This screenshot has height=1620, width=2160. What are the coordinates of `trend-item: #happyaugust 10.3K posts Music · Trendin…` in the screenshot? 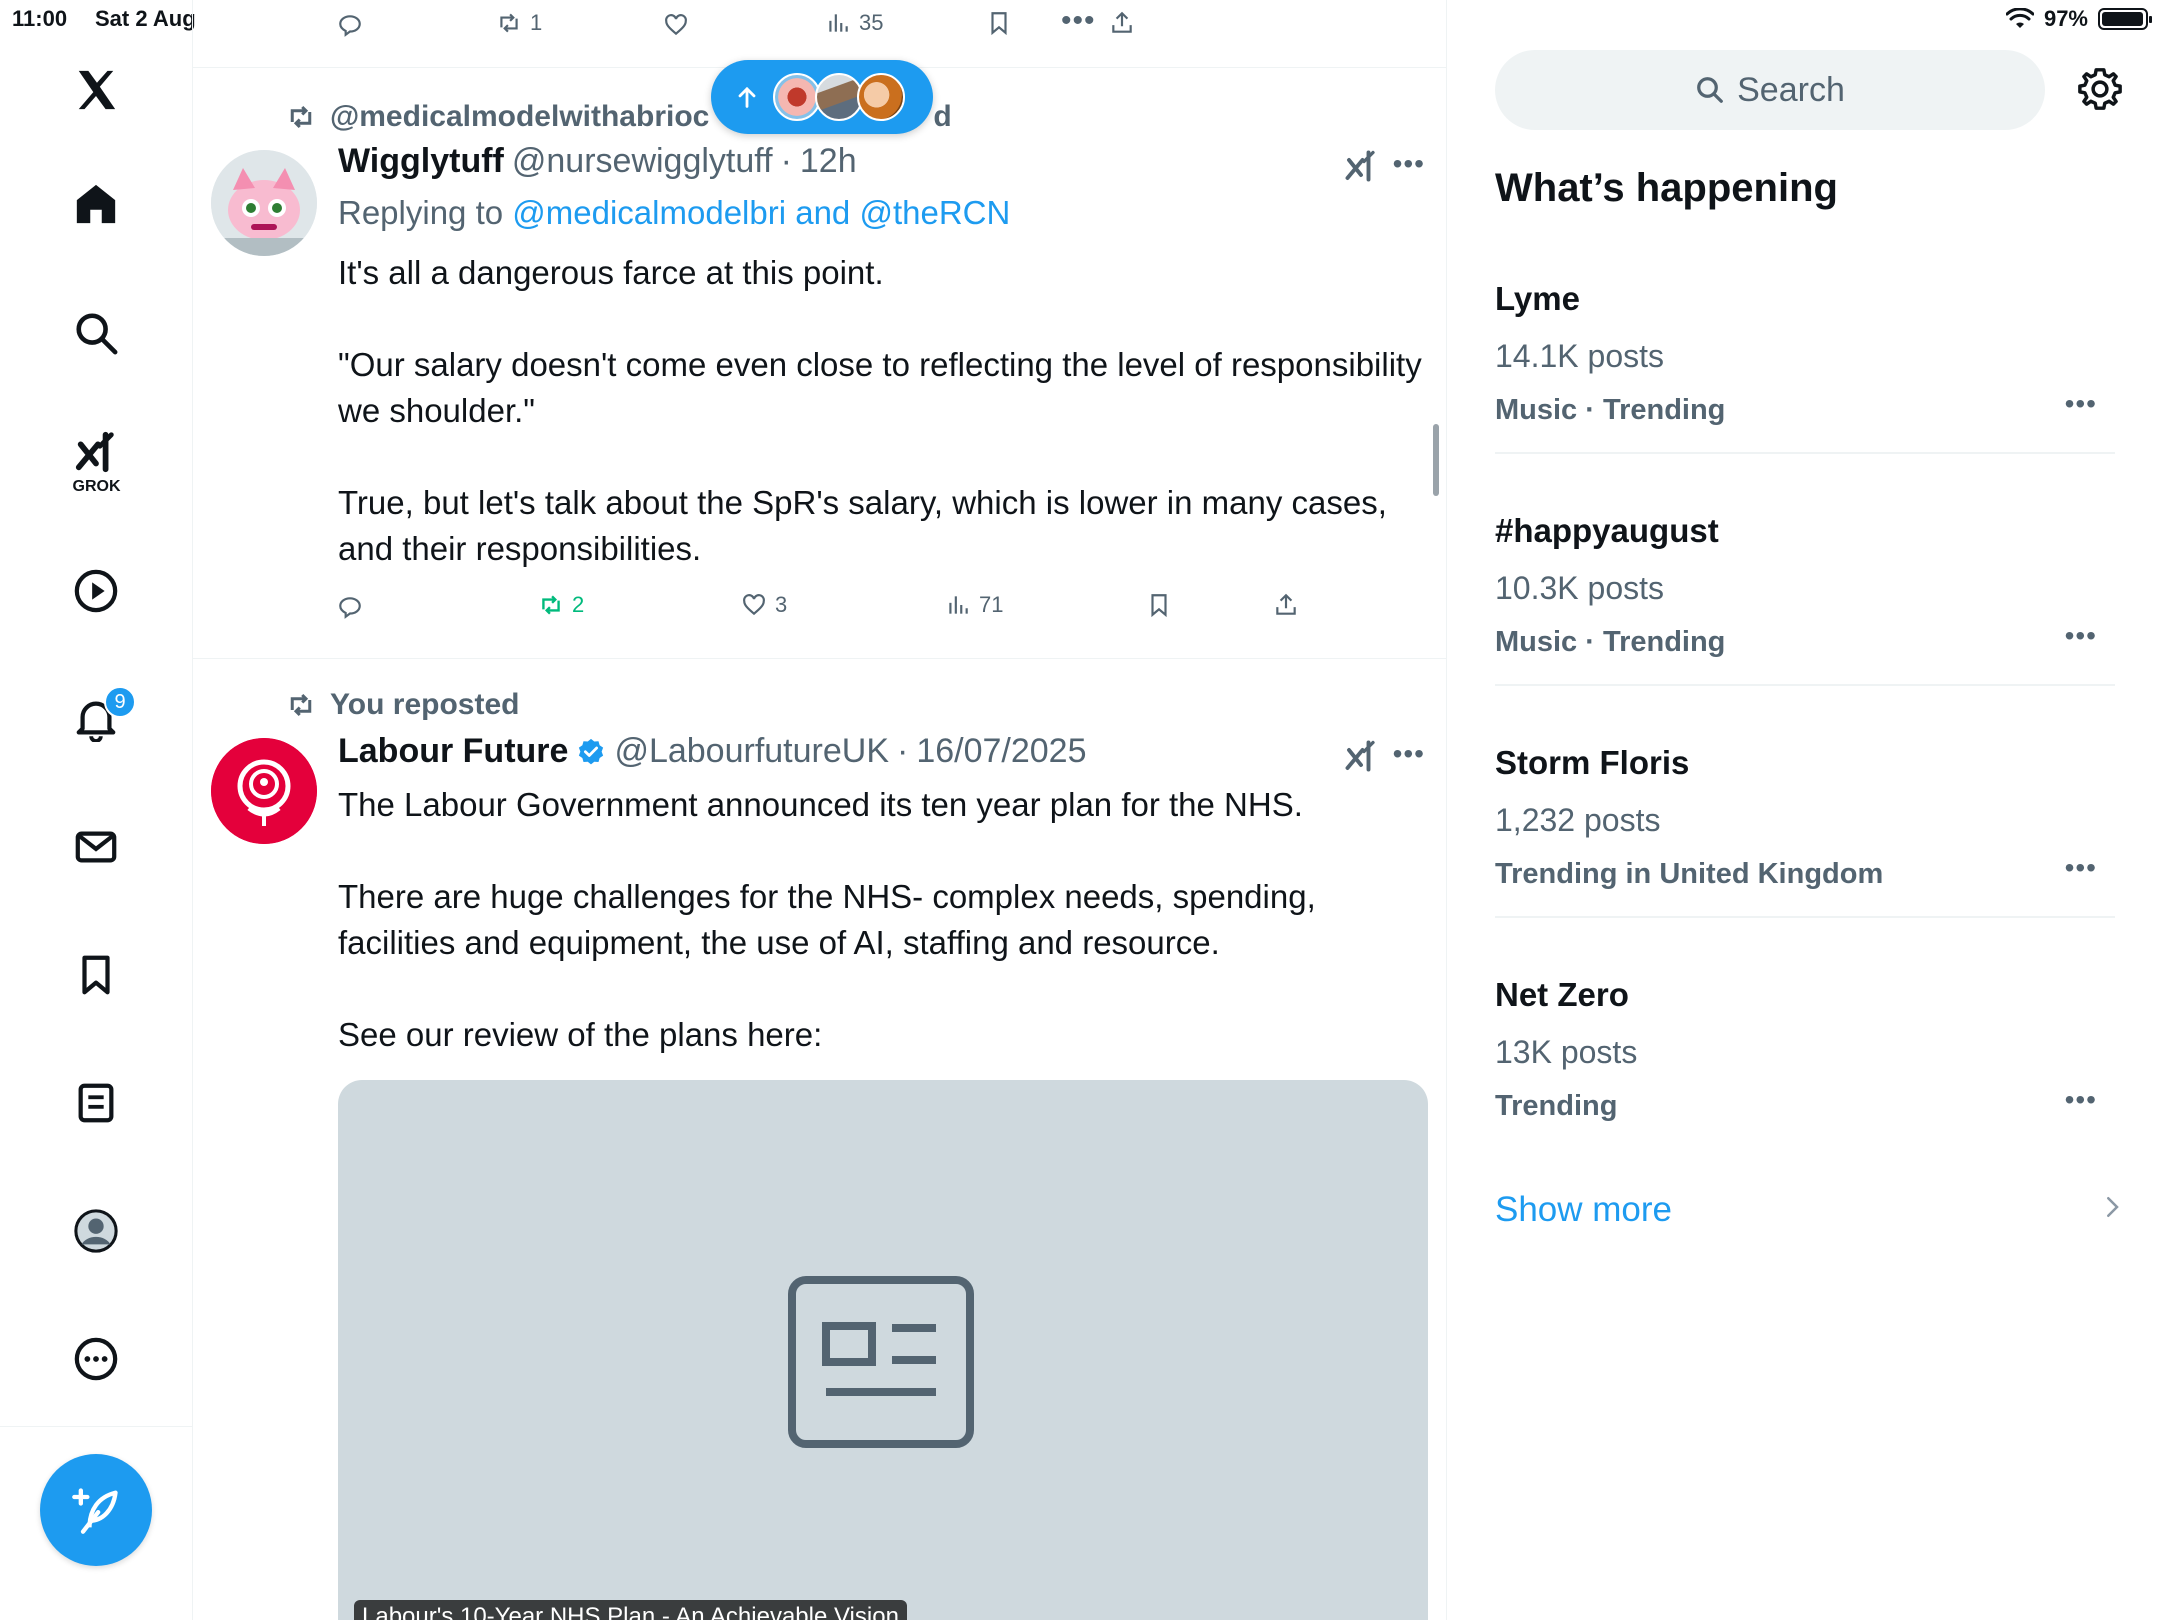 It's located at (1805, 628).